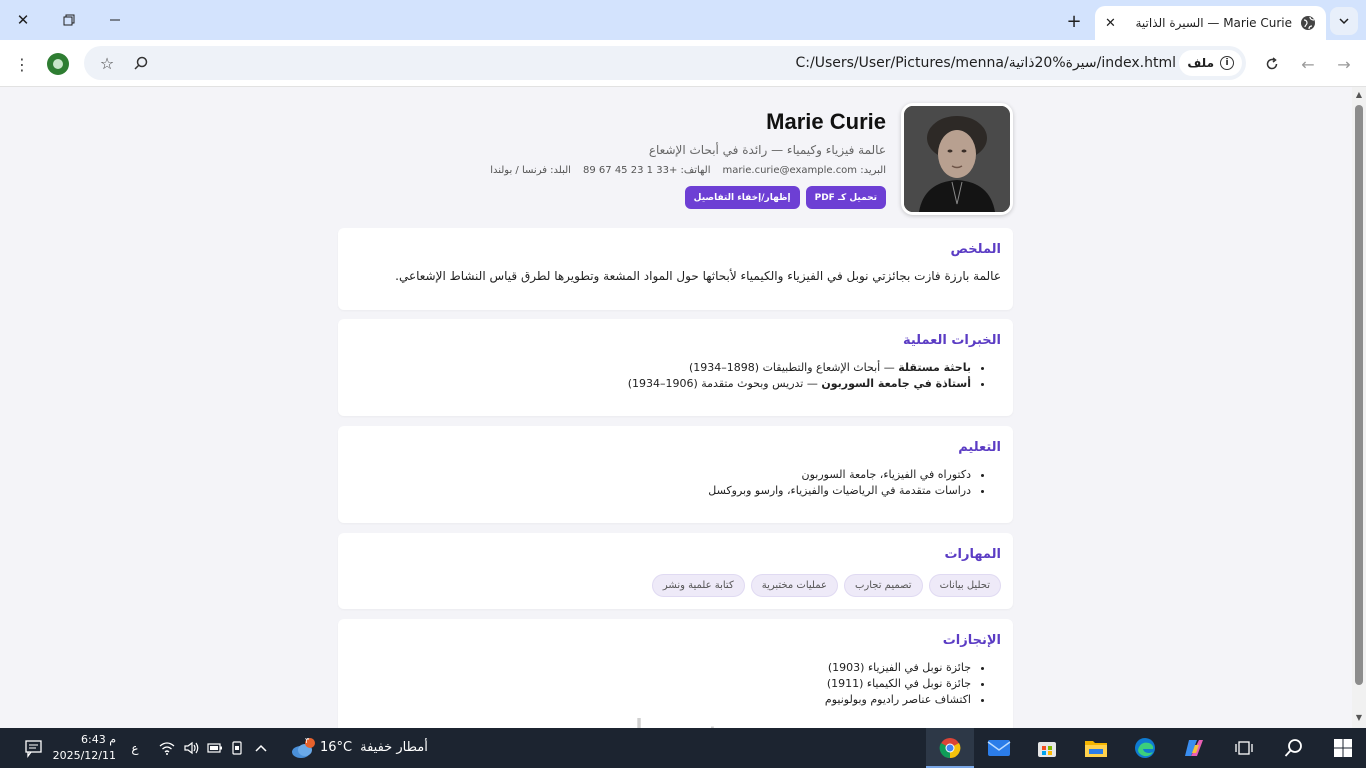 This screenshot has width=1366, height=768. Describe the element at coordinates (999, 748) in the screenshot. I see `mail-taskbar-icon` at that location.